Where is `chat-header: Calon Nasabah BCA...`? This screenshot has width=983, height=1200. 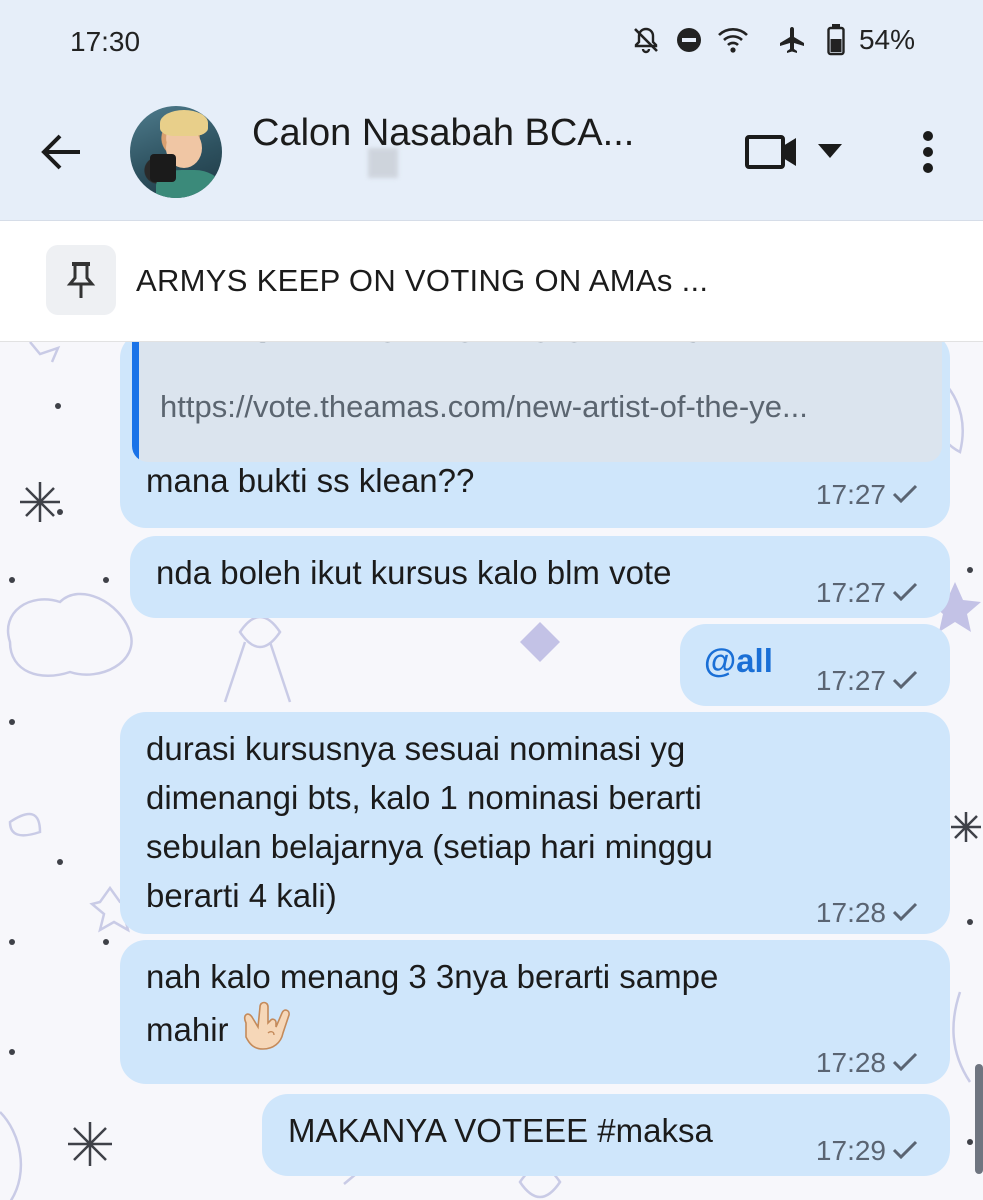 chat-header: Calon Nasabah BCA... is located at coordinates (491, 152).